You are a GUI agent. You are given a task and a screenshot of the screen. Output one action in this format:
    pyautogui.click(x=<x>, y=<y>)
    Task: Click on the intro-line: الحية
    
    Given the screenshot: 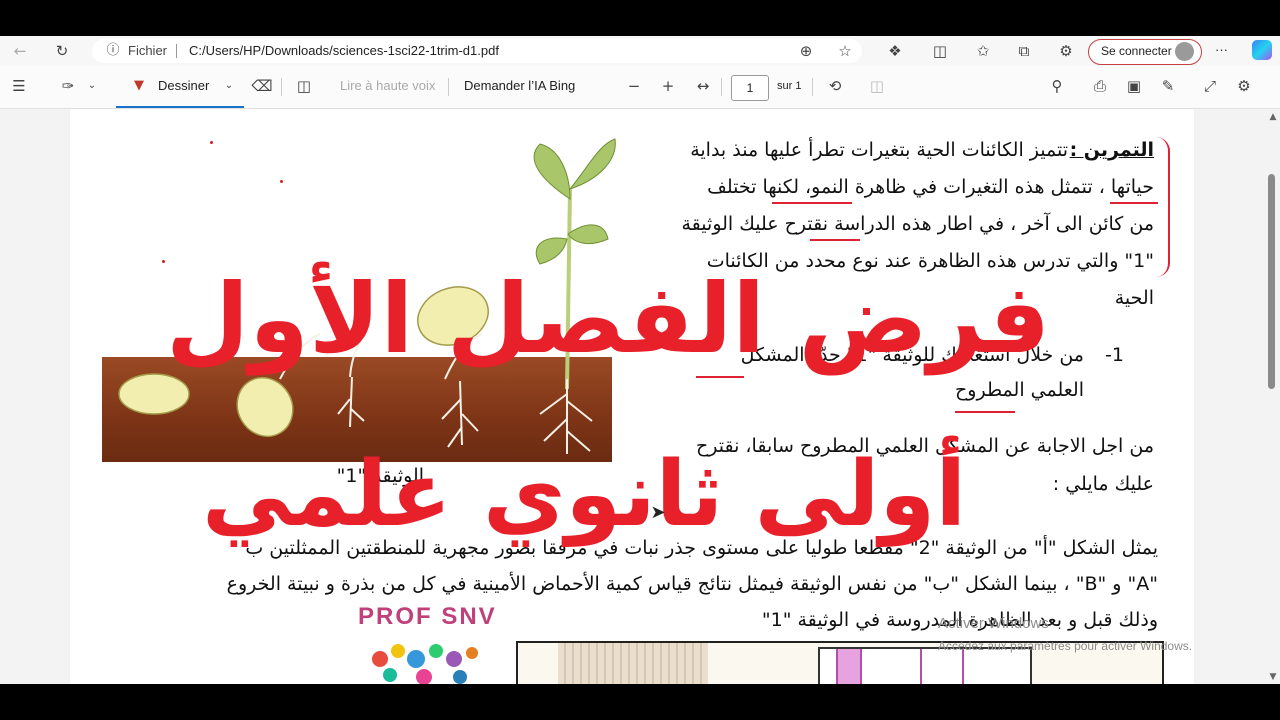 What is the action you would take?
    pyautogui.click(x=1134, y=298)
    